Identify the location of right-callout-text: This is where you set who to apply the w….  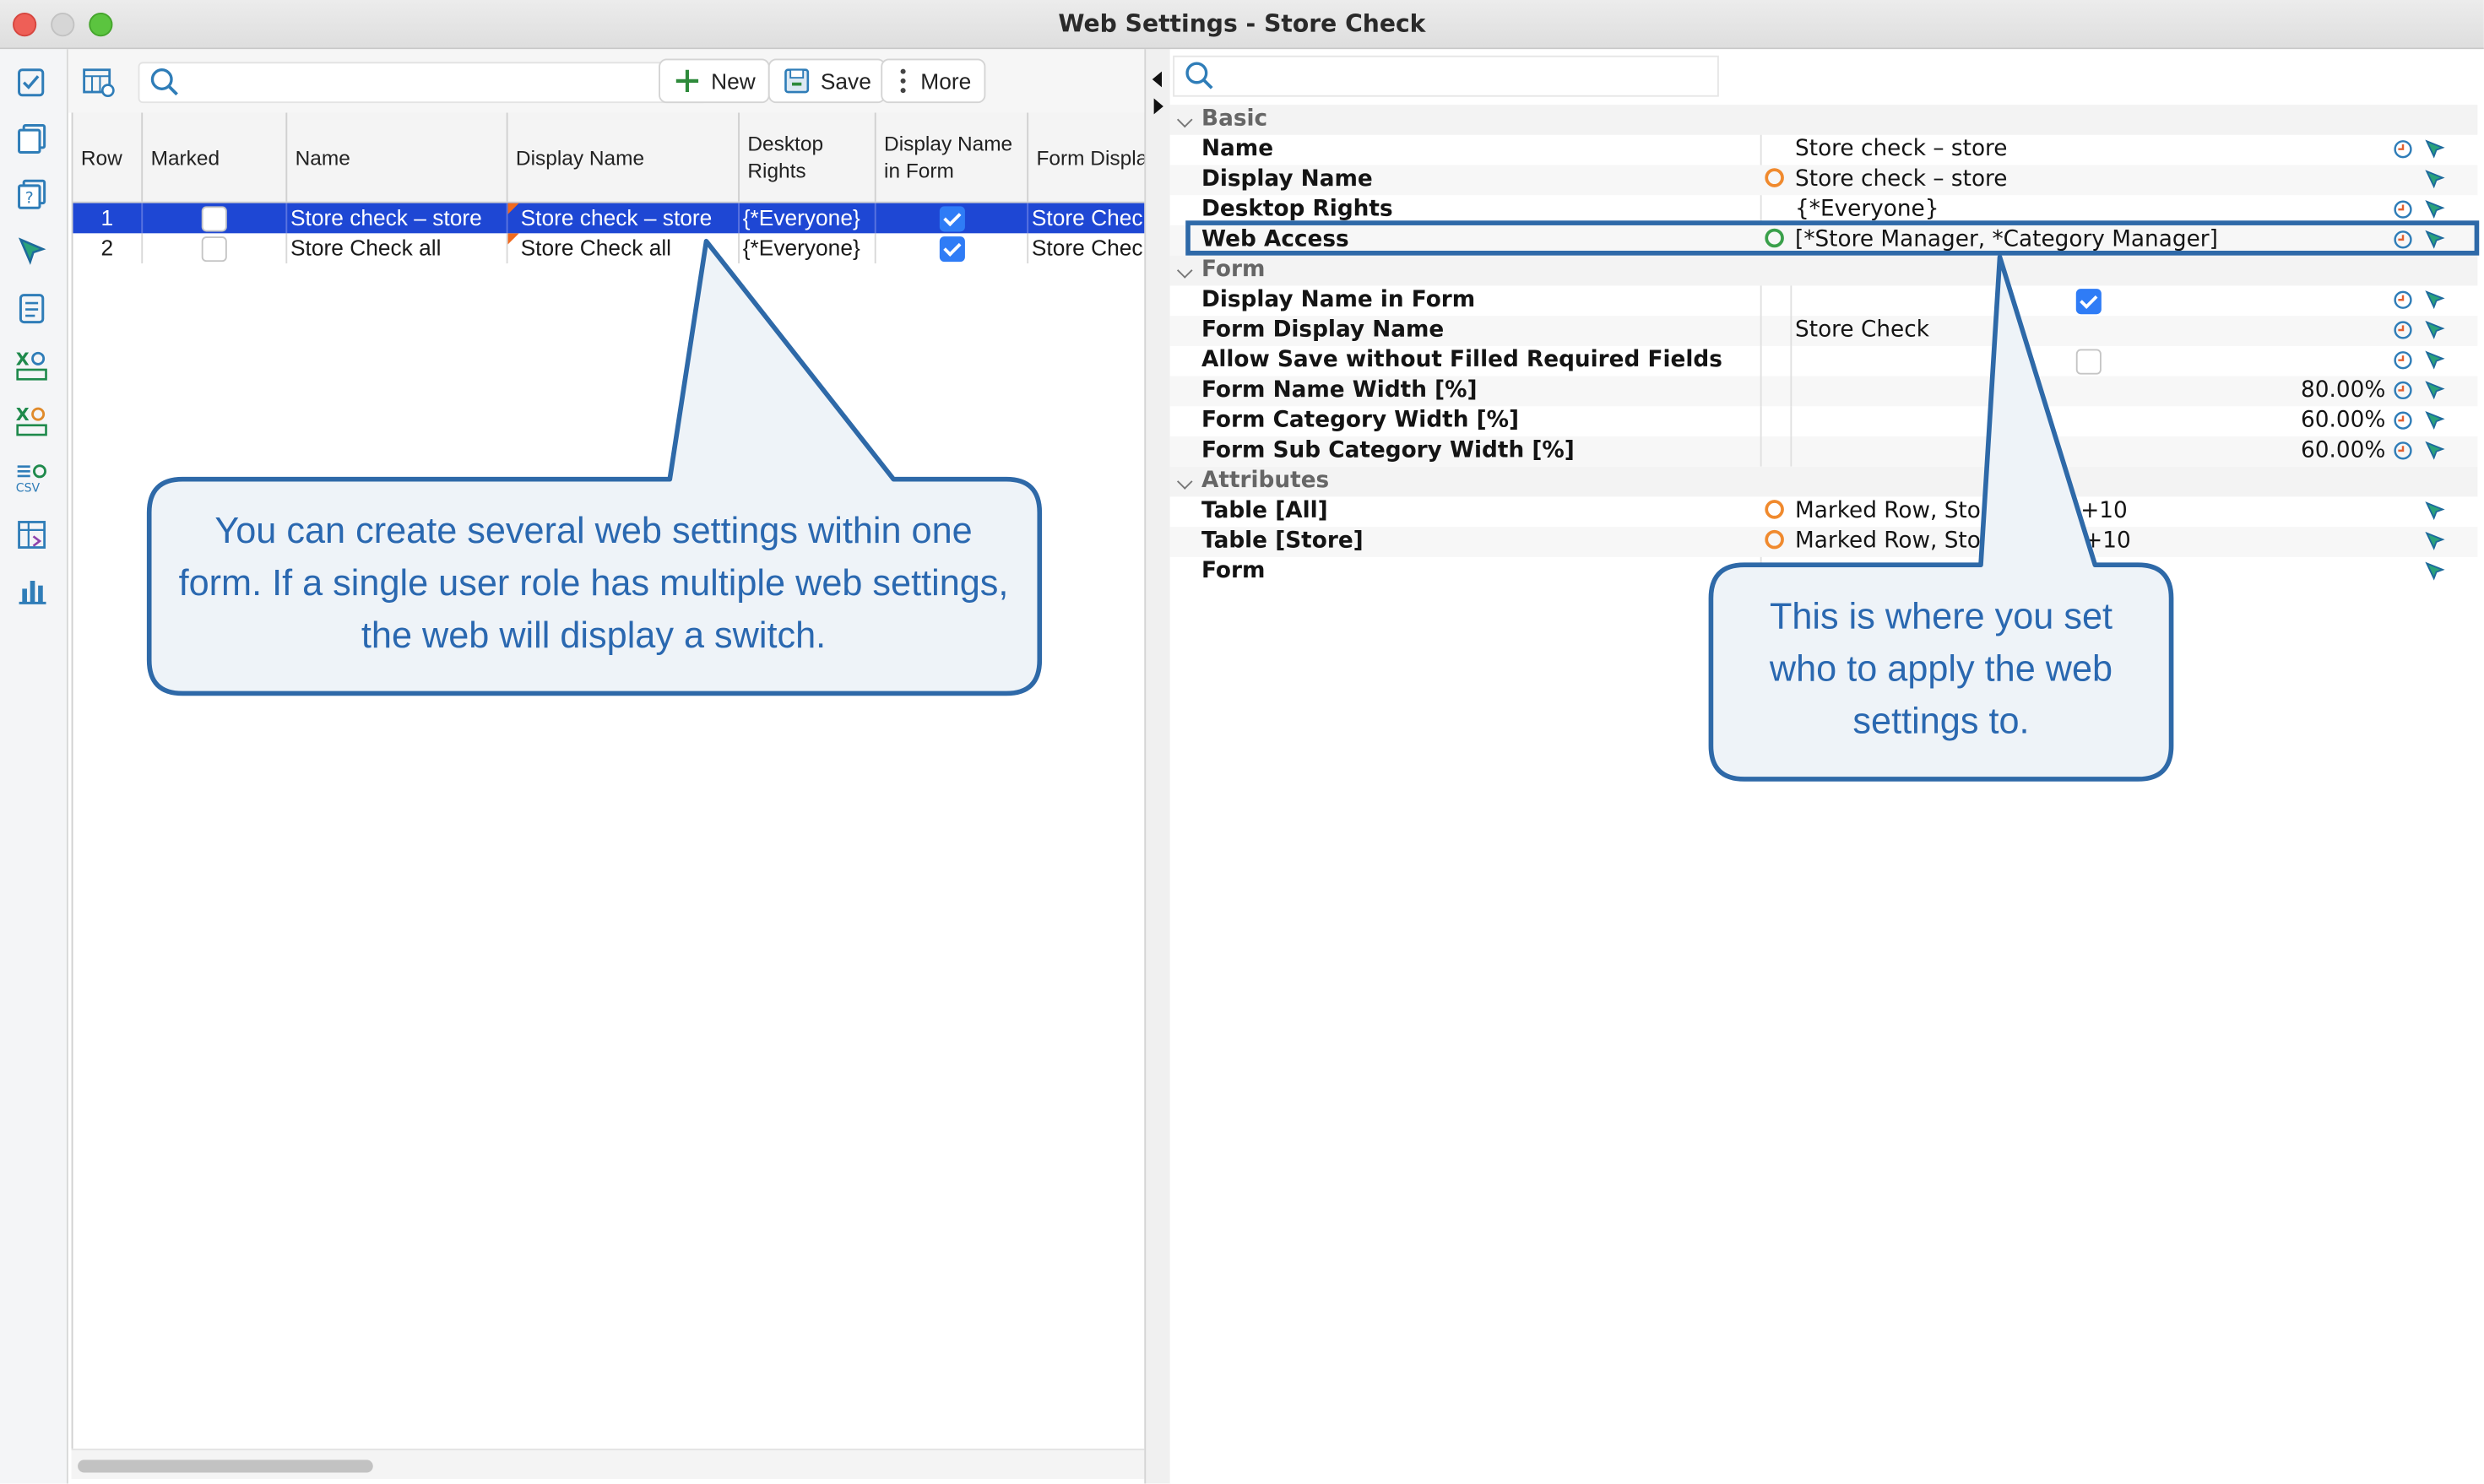
(1941, 667).